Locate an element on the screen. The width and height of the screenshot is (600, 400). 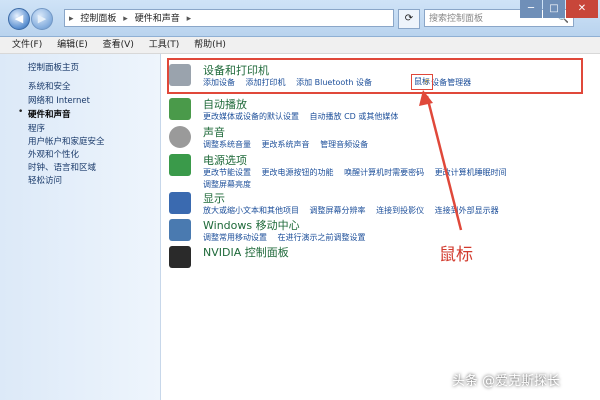
sidebar-item-hardware-sound: 硬件和声音 is located at coordinates (49, 114).